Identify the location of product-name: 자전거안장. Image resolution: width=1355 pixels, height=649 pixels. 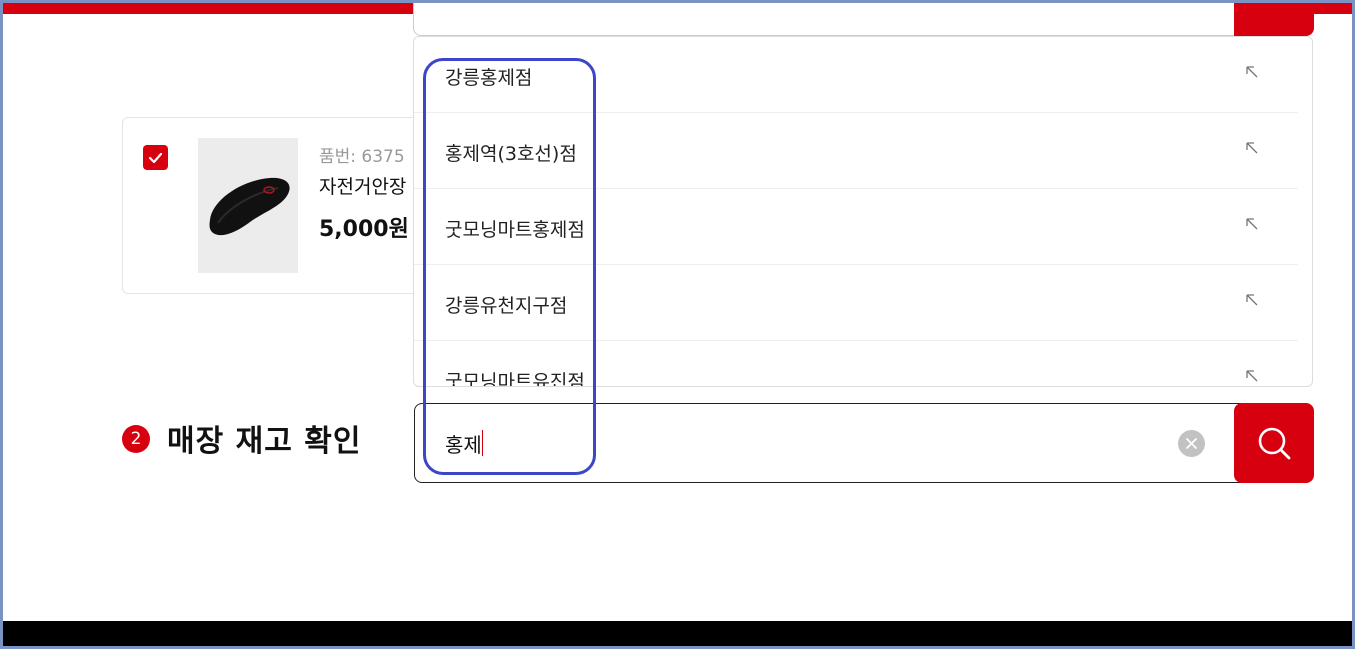
(363, 187).